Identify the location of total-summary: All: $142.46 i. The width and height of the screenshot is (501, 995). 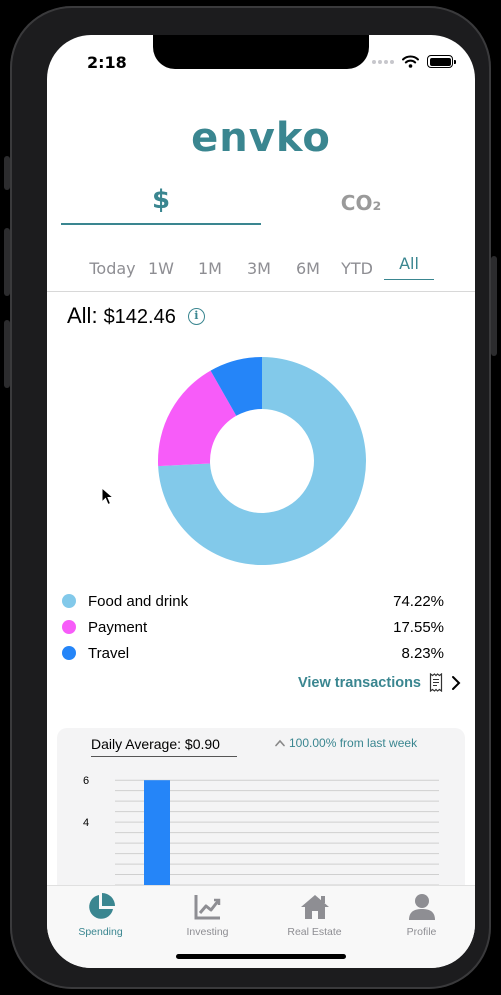
(136, 316).